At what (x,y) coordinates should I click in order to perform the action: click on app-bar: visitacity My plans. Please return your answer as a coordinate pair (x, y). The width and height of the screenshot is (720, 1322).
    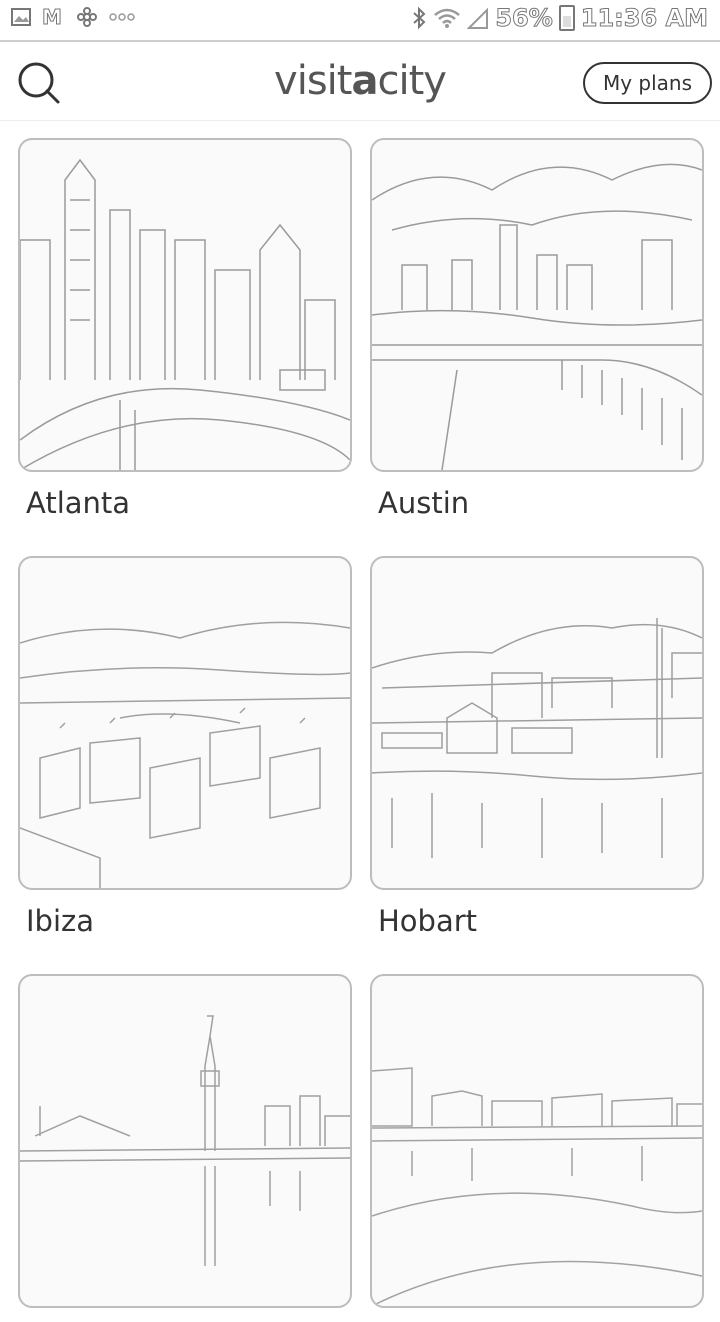
    Looking at the image, I should click on (360, 81).